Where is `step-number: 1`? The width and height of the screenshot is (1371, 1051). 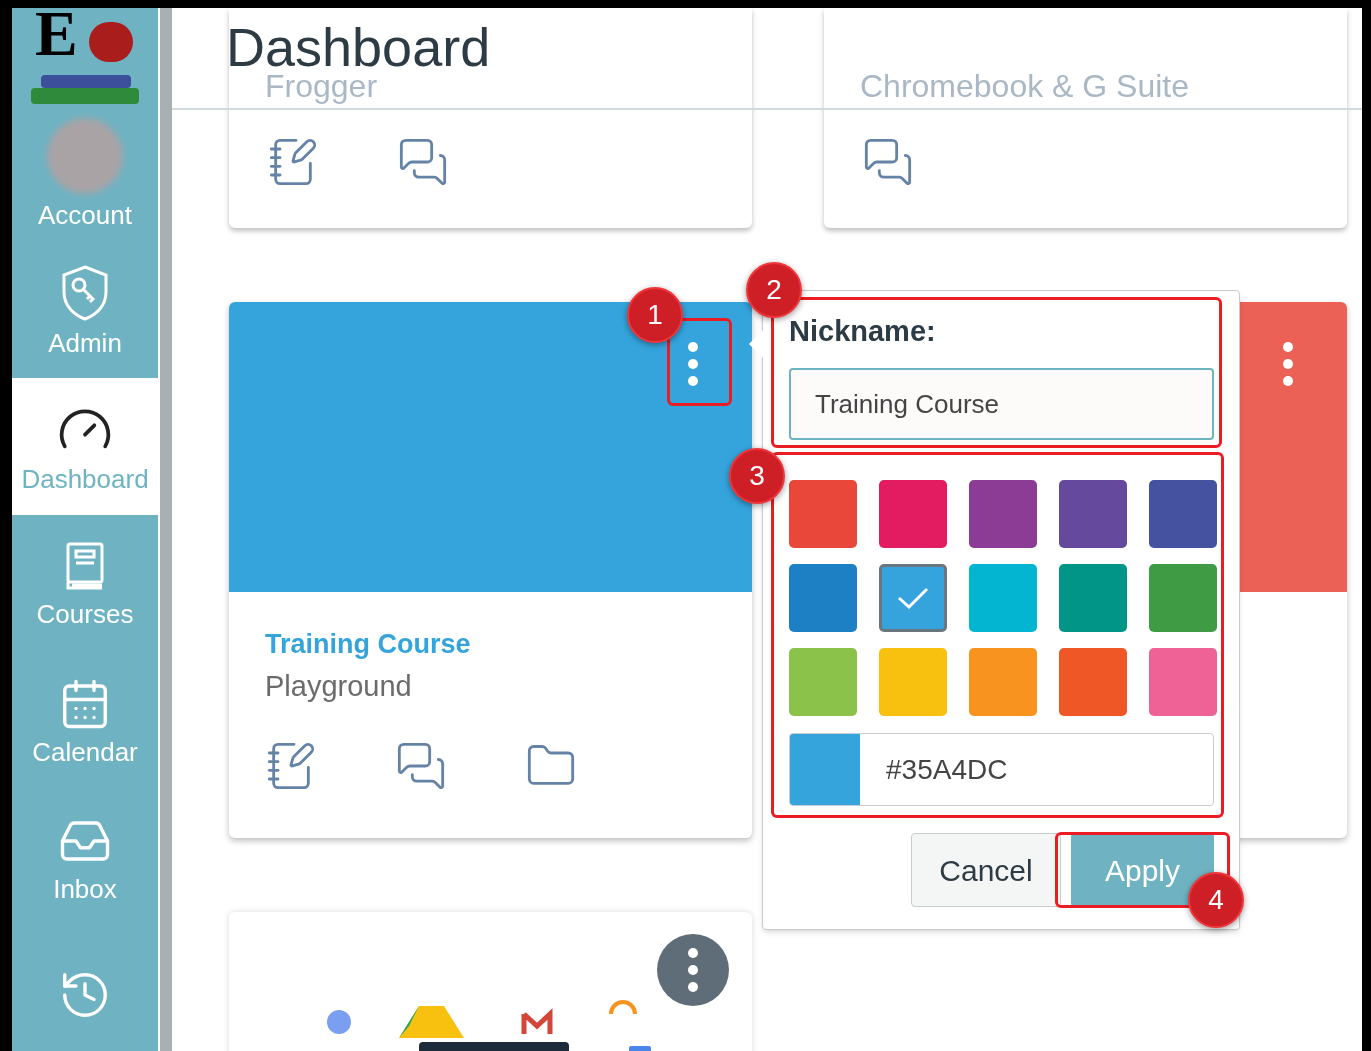
step-number: 1 is located at coordinates (655, 315).